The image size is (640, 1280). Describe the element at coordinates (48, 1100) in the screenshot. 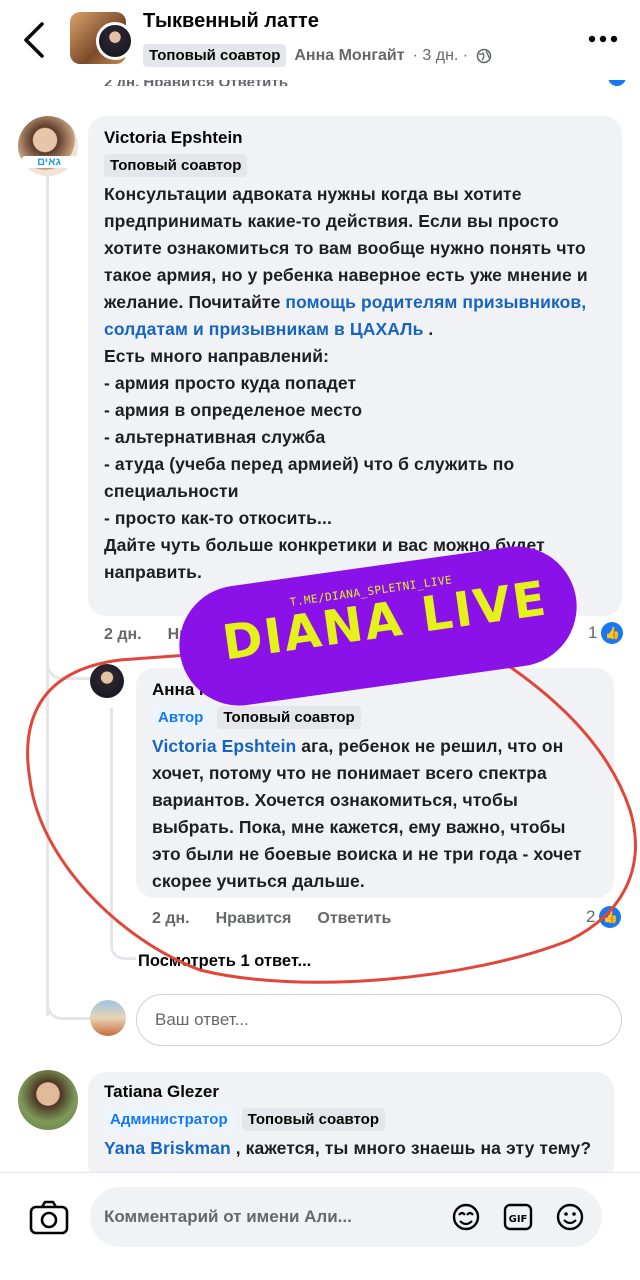

I see `avatar-tatiana` at that location.